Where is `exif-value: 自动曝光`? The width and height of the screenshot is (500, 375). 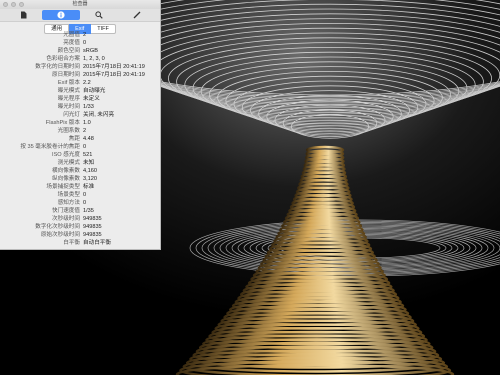 exif-value: 自动曝光 is located at coordinates (94, 91).